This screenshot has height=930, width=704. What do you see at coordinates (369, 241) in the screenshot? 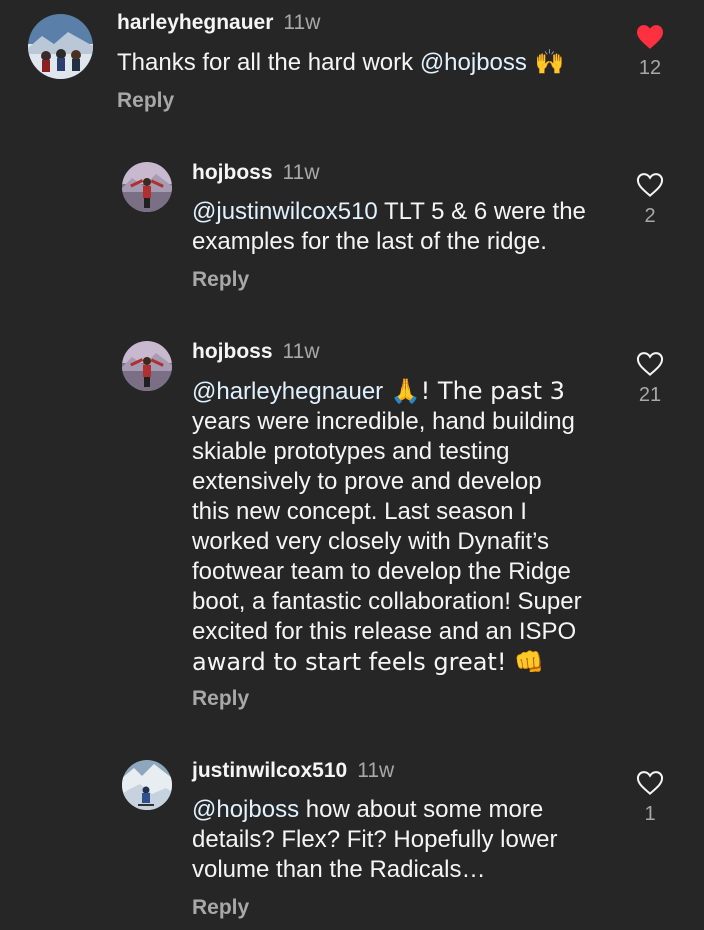
I see `comment-line: examples for the last of the ridge.` at bounding box center [369, 241].